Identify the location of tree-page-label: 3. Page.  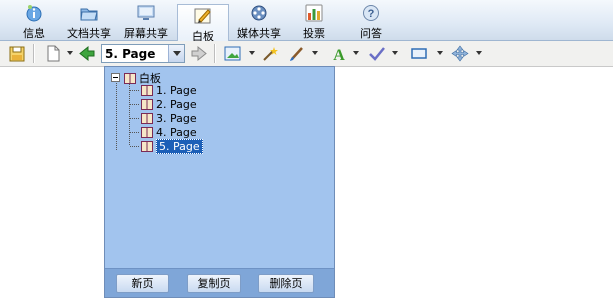
(176, 118).